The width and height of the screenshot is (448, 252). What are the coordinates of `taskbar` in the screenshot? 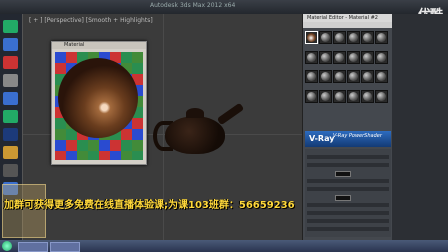 It's located at (224, 246).